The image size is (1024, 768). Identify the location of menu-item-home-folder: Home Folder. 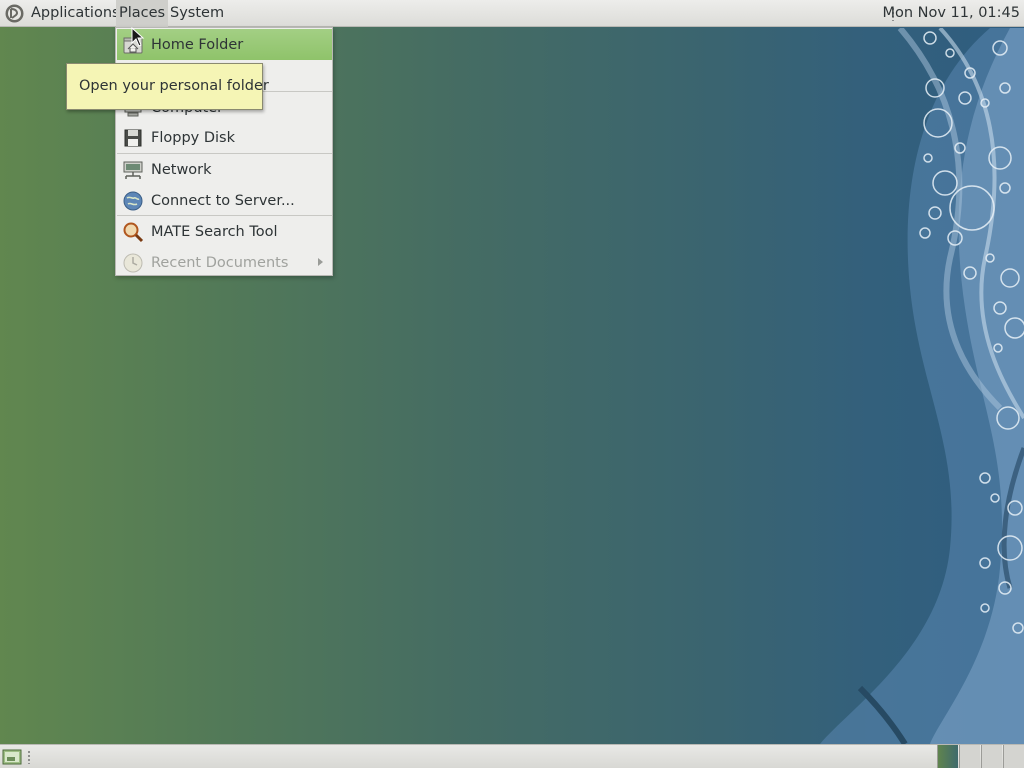
(224, 44).